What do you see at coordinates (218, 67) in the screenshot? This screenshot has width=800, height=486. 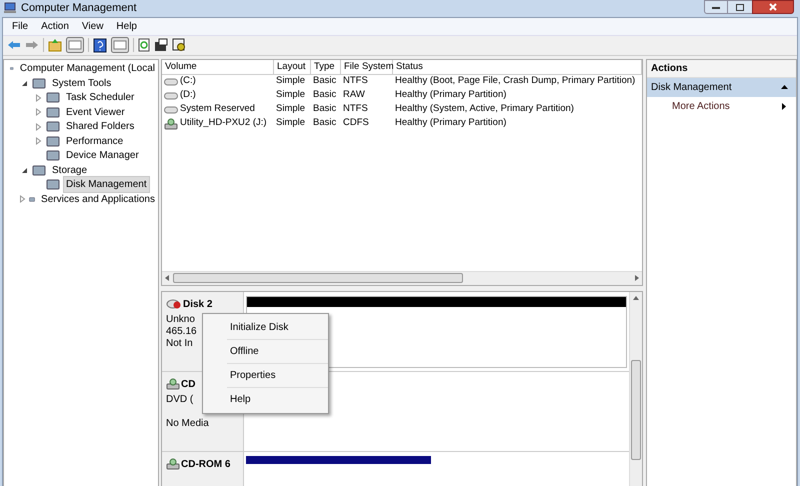 I see `column-header: Volume` at bounding box center [218, 67].